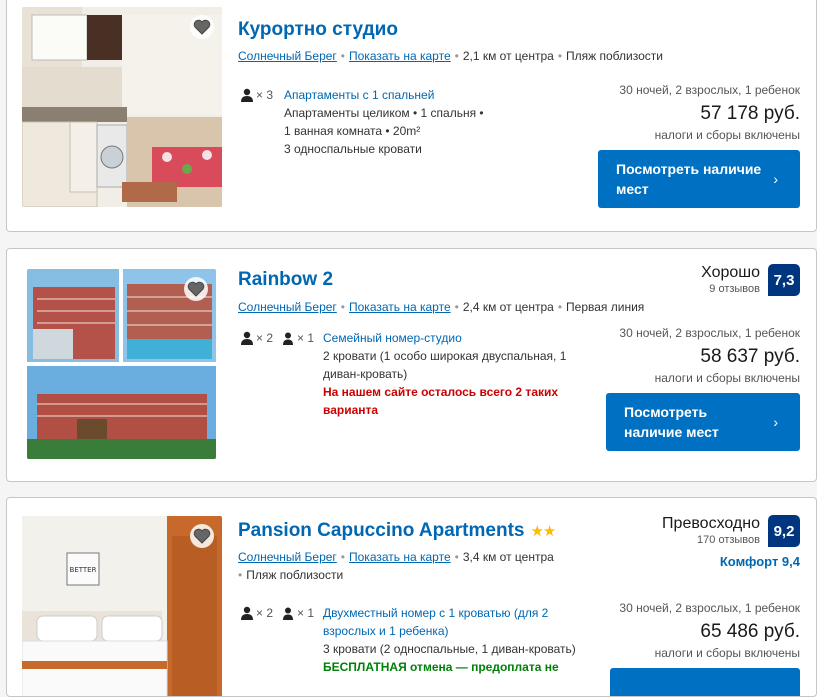 This screenshot has height=697, width=817. I want to click on location-line-2: • Пляж поблизости, so click(290, 575).